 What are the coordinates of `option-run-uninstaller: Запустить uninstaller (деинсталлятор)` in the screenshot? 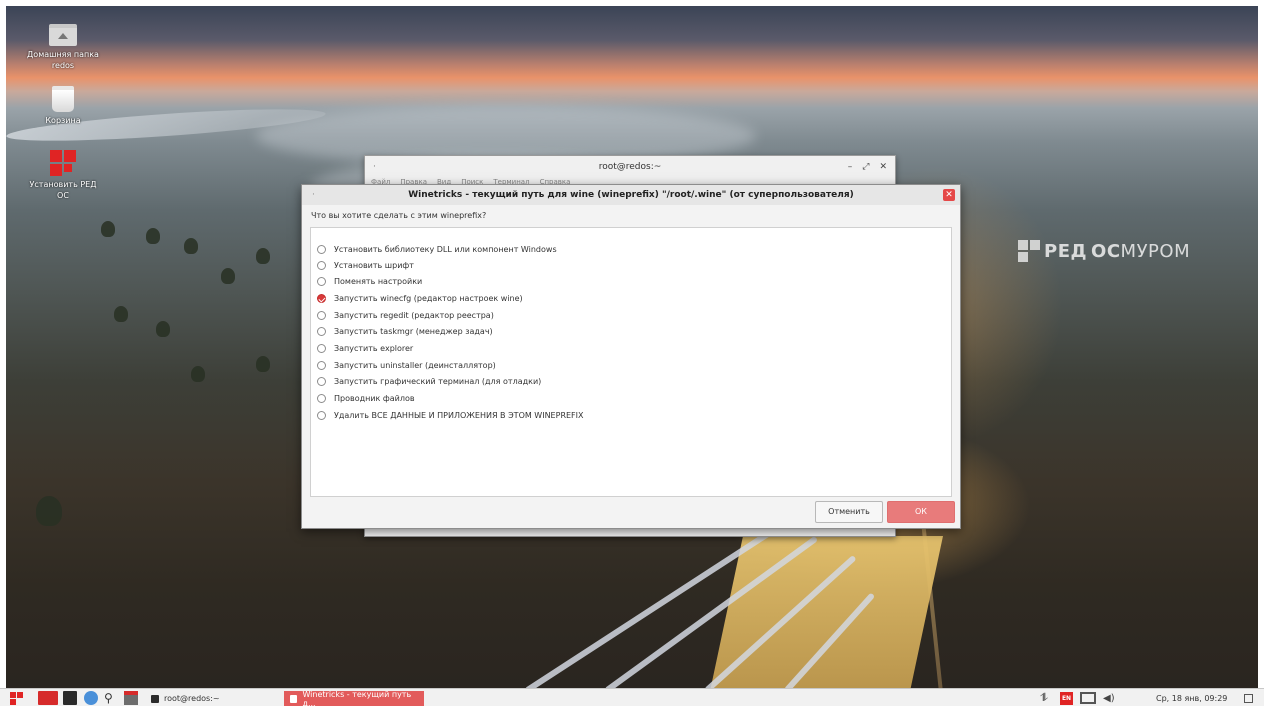 It's located at (406, 365).